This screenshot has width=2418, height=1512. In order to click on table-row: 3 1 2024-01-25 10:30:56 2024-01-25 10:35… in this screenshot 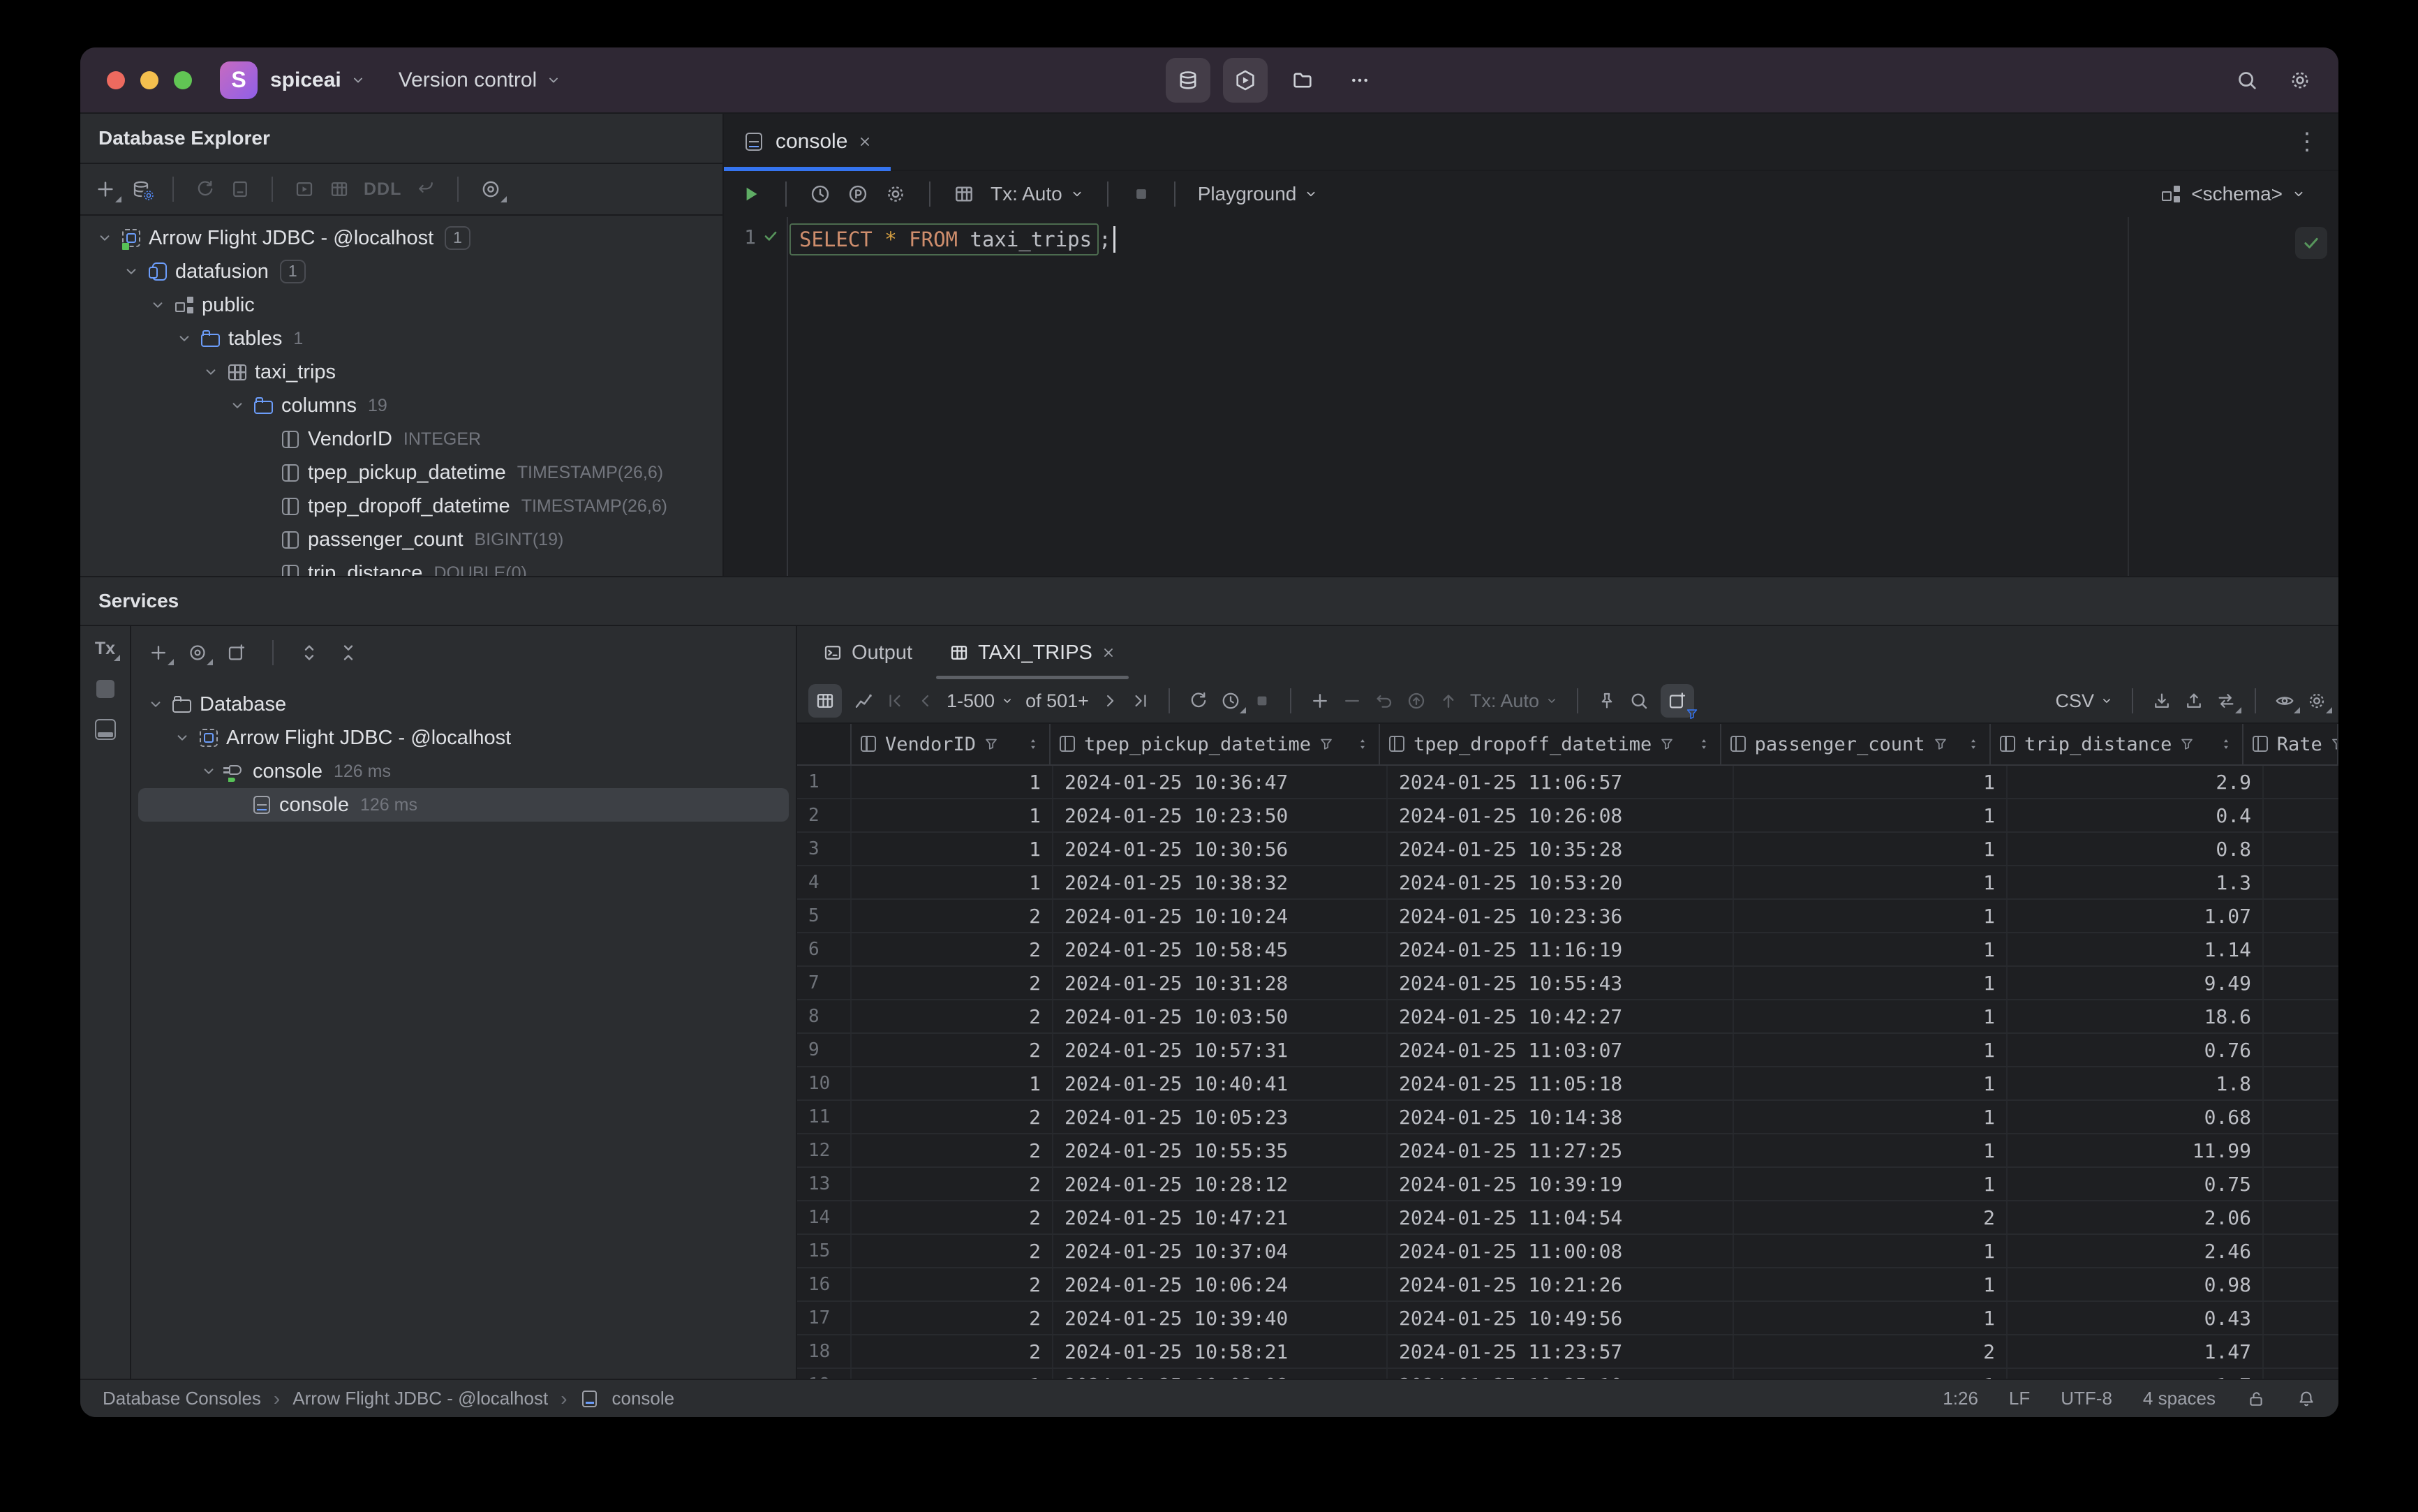, I will do `click(1568, 849)`.